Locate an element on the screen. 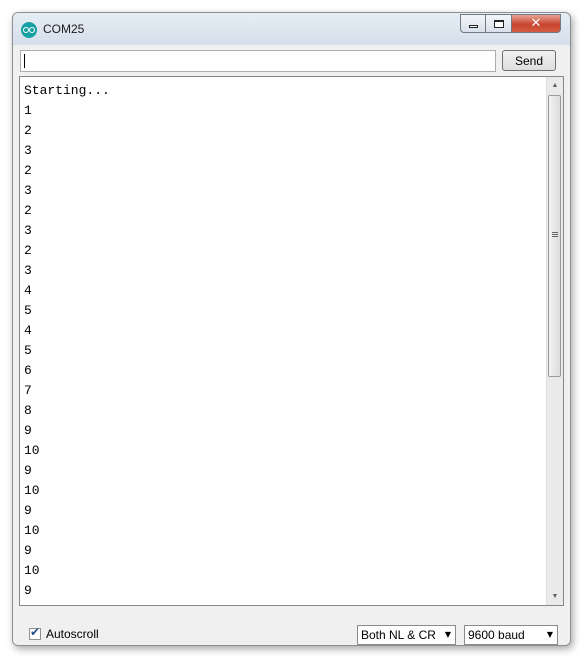 The image size is (588, 661). scroll-down-arrow-icon: ▼ is located at coordinates (555, 596).